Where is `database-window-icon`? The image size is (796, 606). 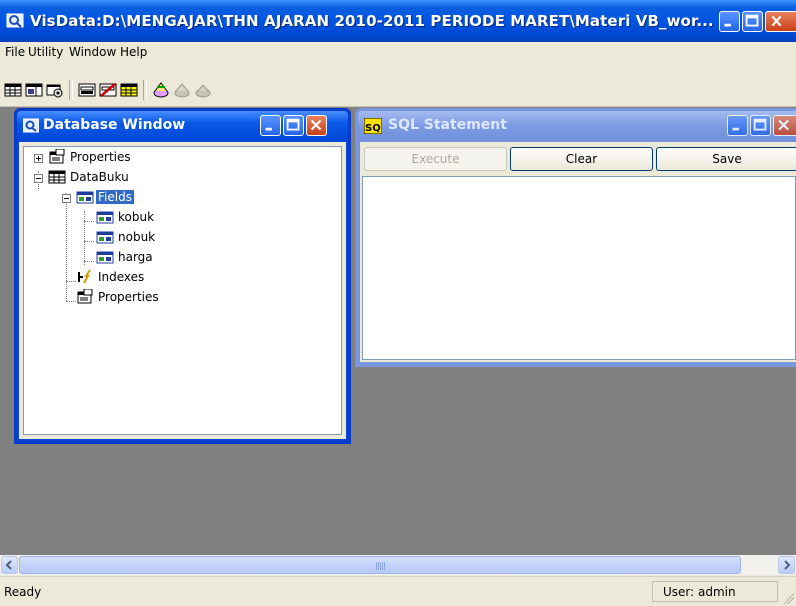 database-window-icon is located at coordinates (31, 125).